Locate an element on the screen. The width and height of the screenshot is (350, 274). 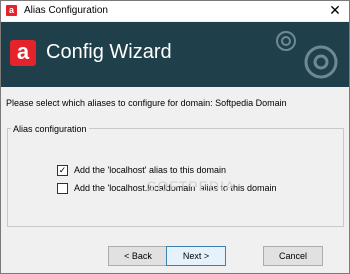
window-title: Alias Configuration is located at coordinates (66, 10).